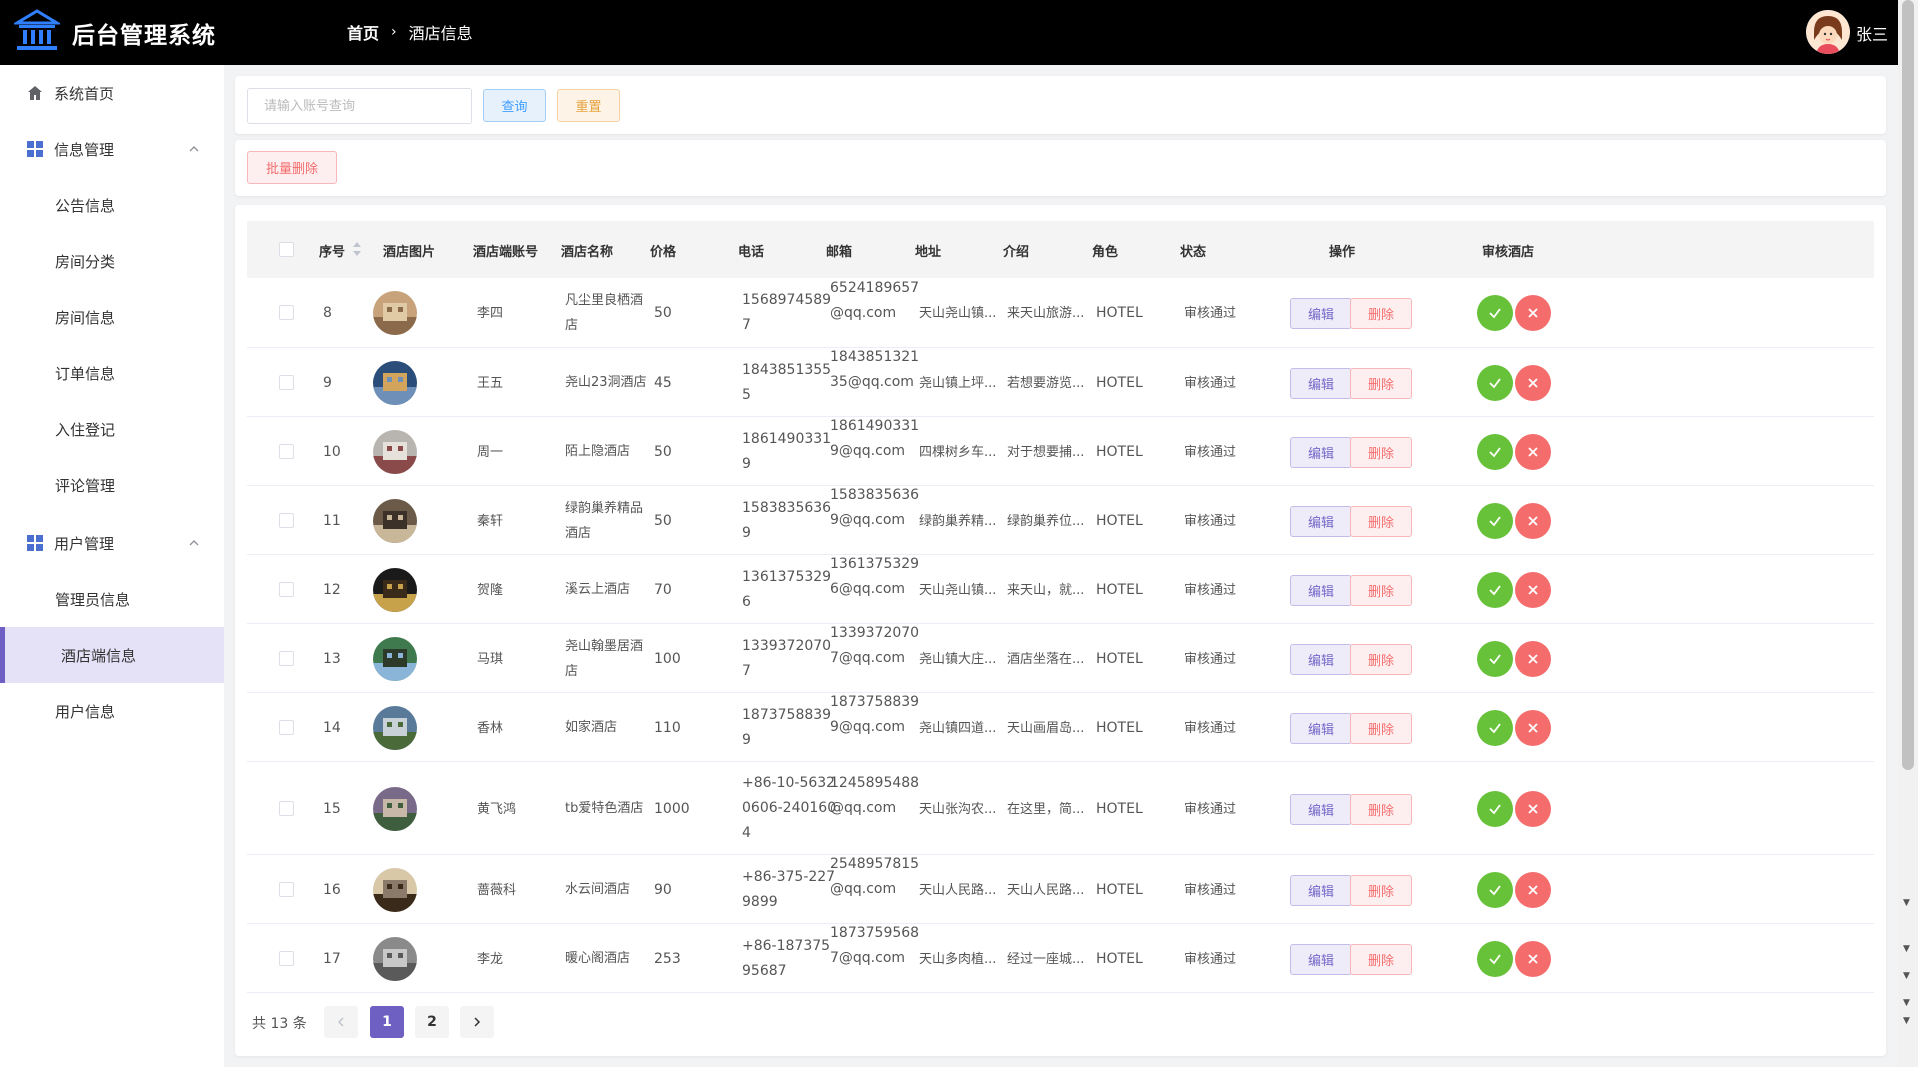 This screenshot has width=1918, height=1067. I want to click on page-scrollbar: ▼ ▼ ▼ ▼ ▼, so click(1908, 533).